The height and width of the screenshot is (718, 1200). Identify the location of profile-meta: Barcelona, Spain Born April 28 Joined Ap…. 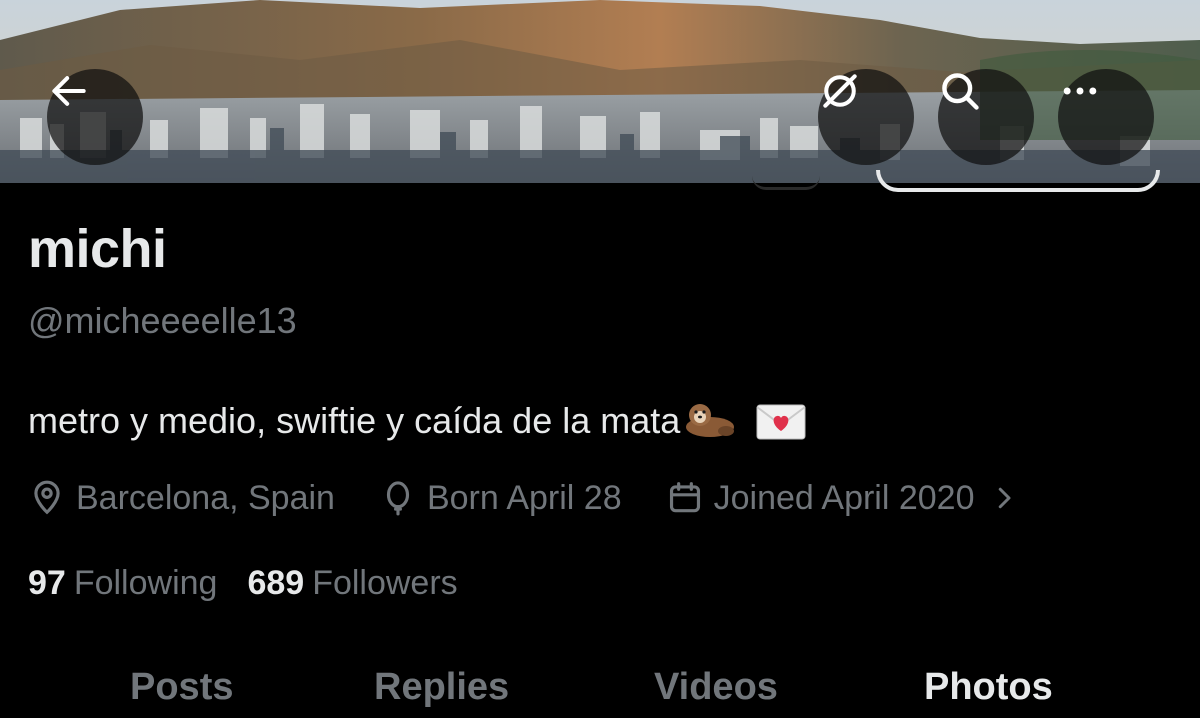
(528, 498).